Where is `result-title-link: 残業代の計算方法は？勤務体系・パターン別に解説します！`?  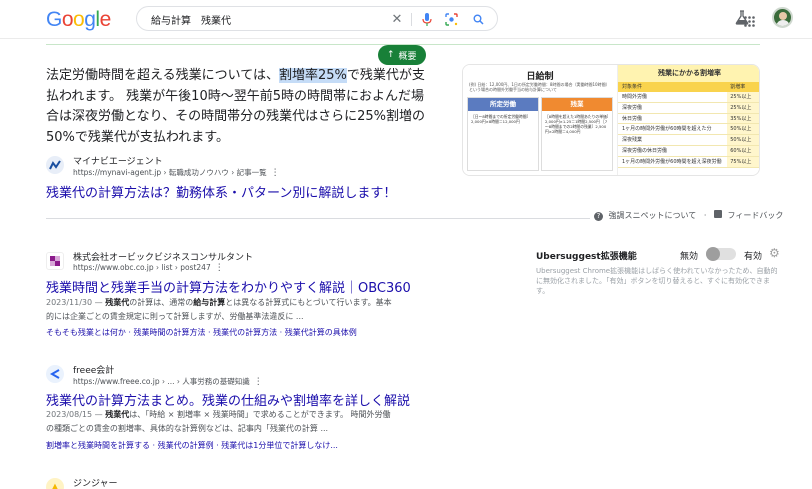
result-title-link: 残業代の計算方法は？勤務体系・パターン別に解説します！ is located at coordinates (221, 191).